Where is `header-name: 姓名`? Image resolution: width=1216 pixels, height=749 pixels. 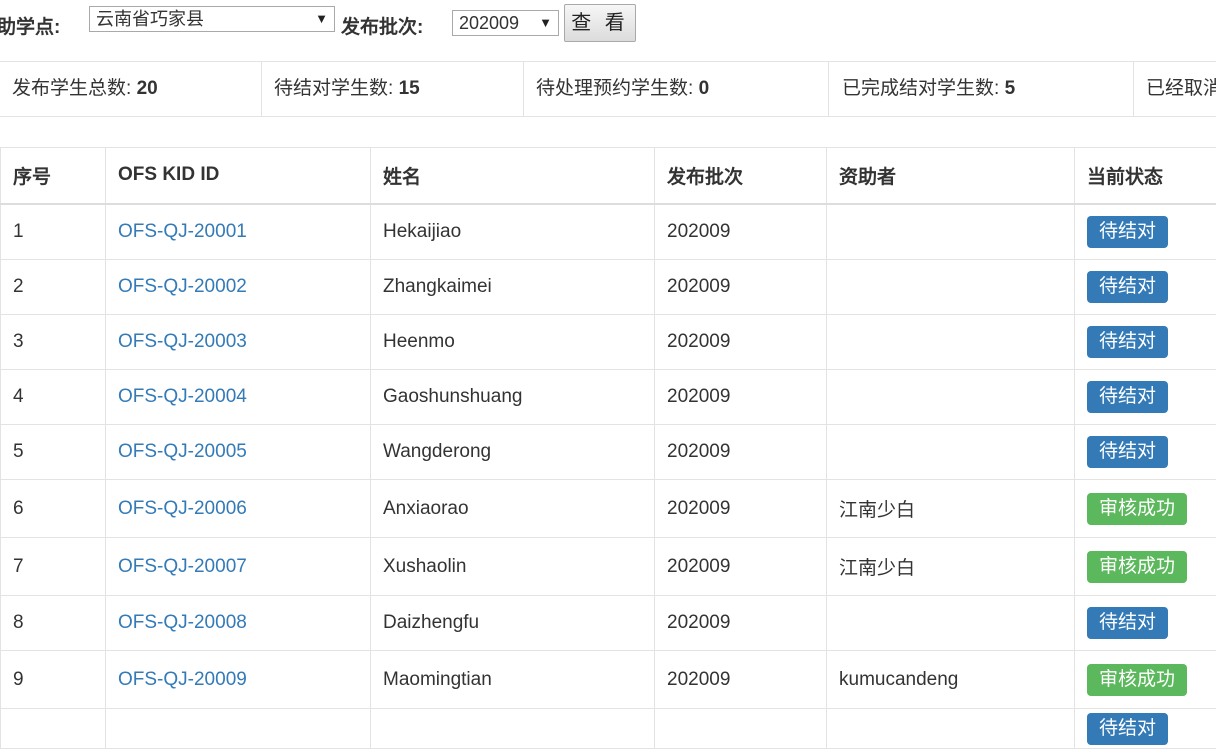 header-name: 姓名 is located at coordinates (513, 176).